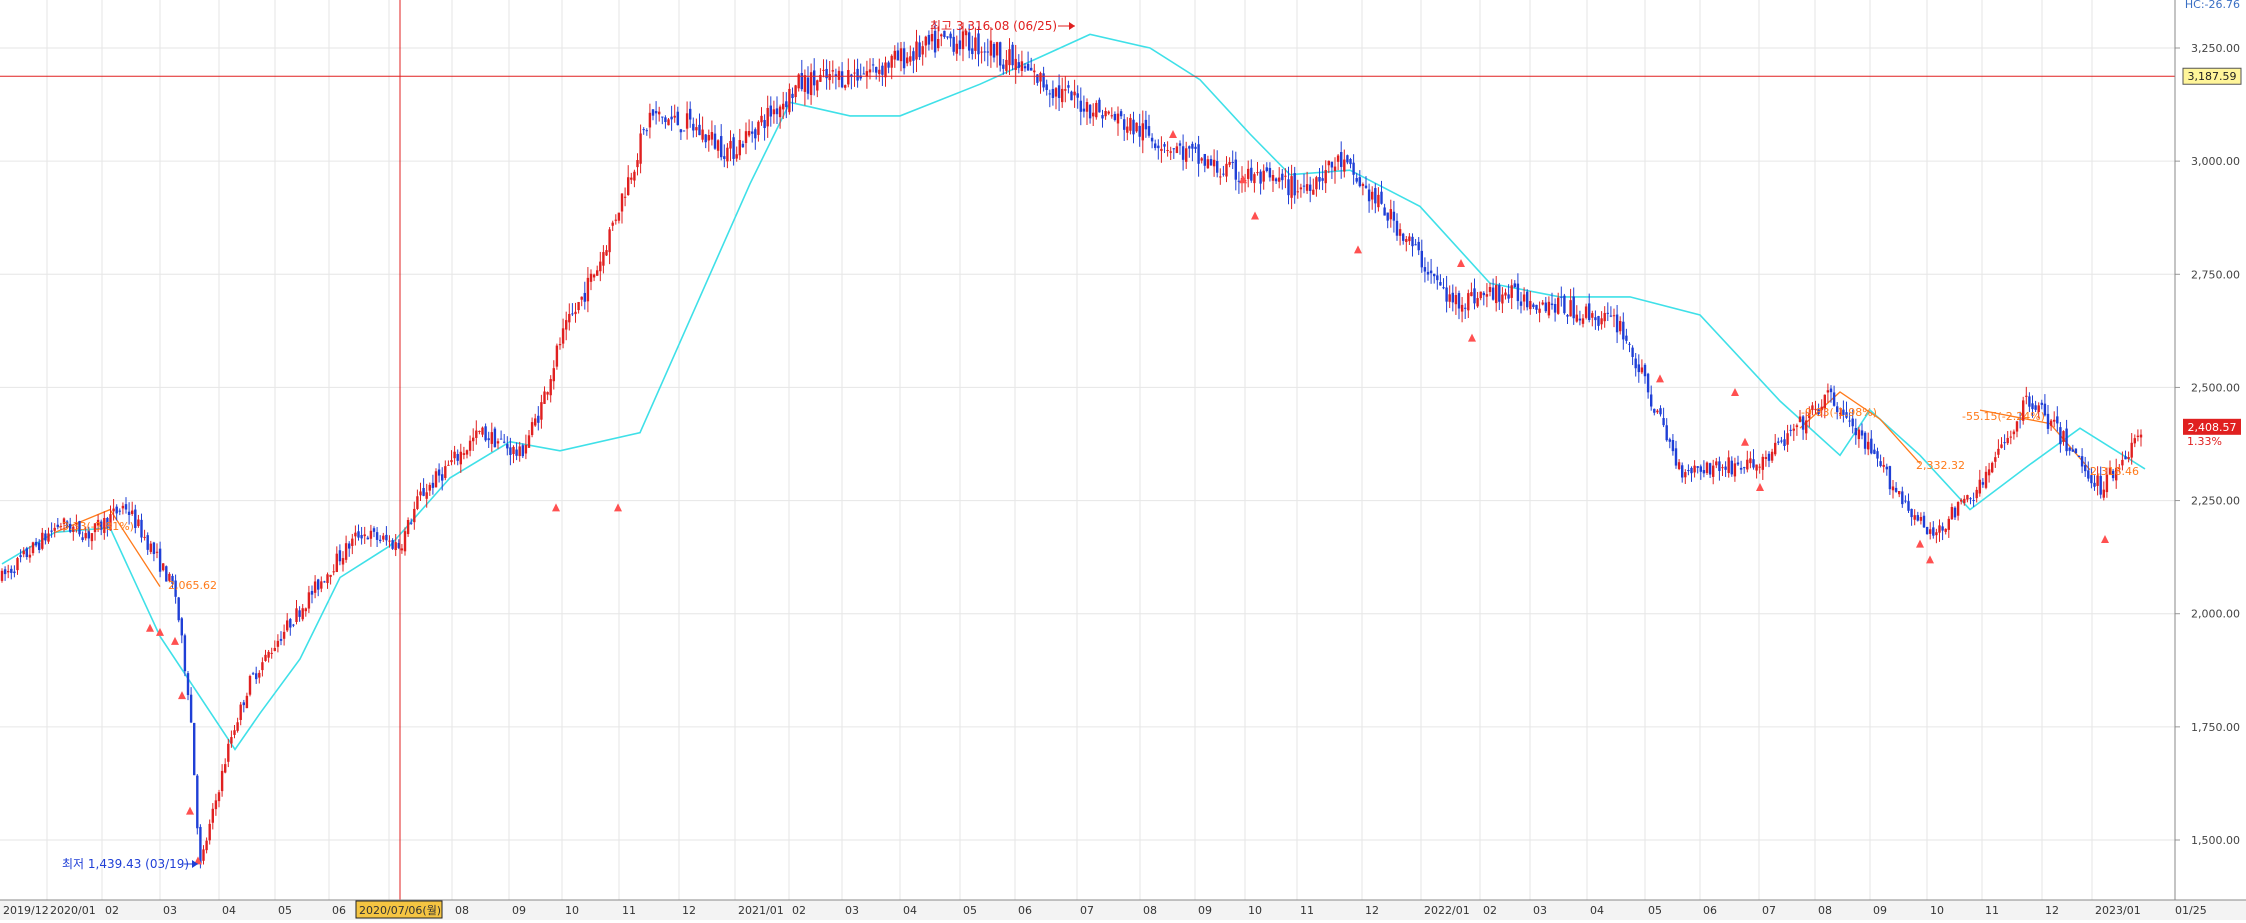 The width and height of the screenshot is (2246, 923). I want to click on trend-annotation-label: 2,332.32, so click(1940, 465).